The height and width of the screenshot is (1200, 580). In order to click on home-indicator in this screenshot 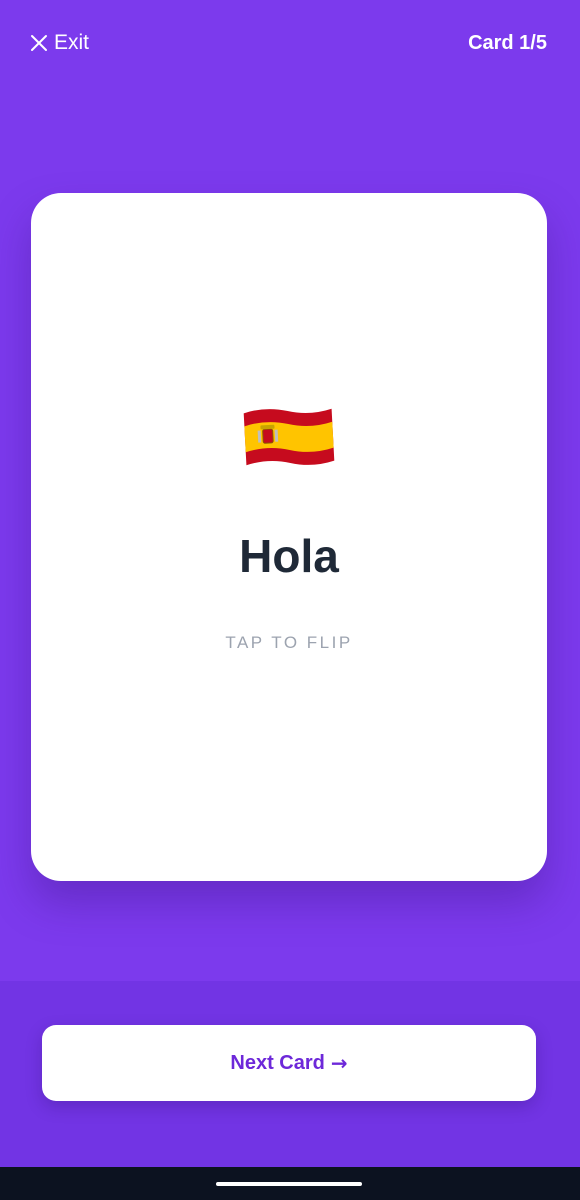, I will do `click(289, 1184)`.